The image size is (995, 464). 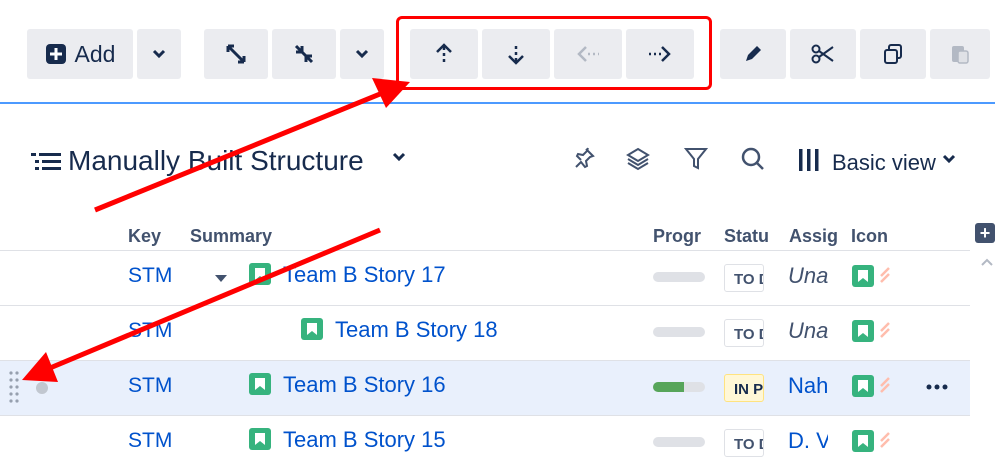 I want to click on scroll-up-icon, so click(x=987, y=262).